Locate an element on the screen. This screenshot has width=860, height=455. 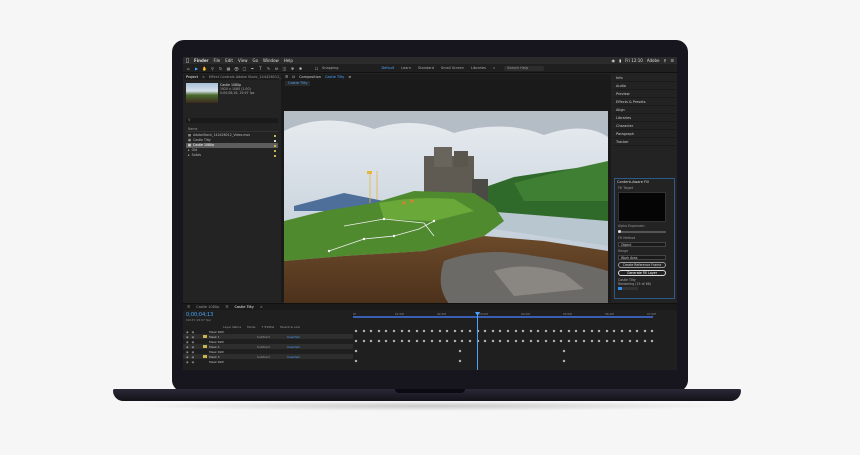
clock: Fri 12:10 is located at coordinates (634, 60).